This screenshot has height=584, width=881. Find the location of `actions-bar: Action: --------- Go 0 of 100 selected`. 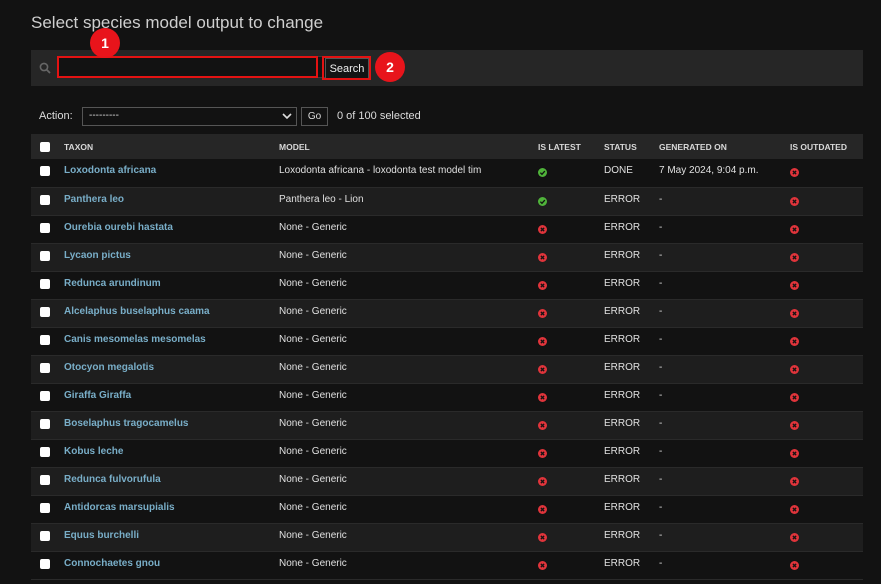

actions-bar: Action: --------- Go 0 of 100 selected is located at coordinates (331, 116).